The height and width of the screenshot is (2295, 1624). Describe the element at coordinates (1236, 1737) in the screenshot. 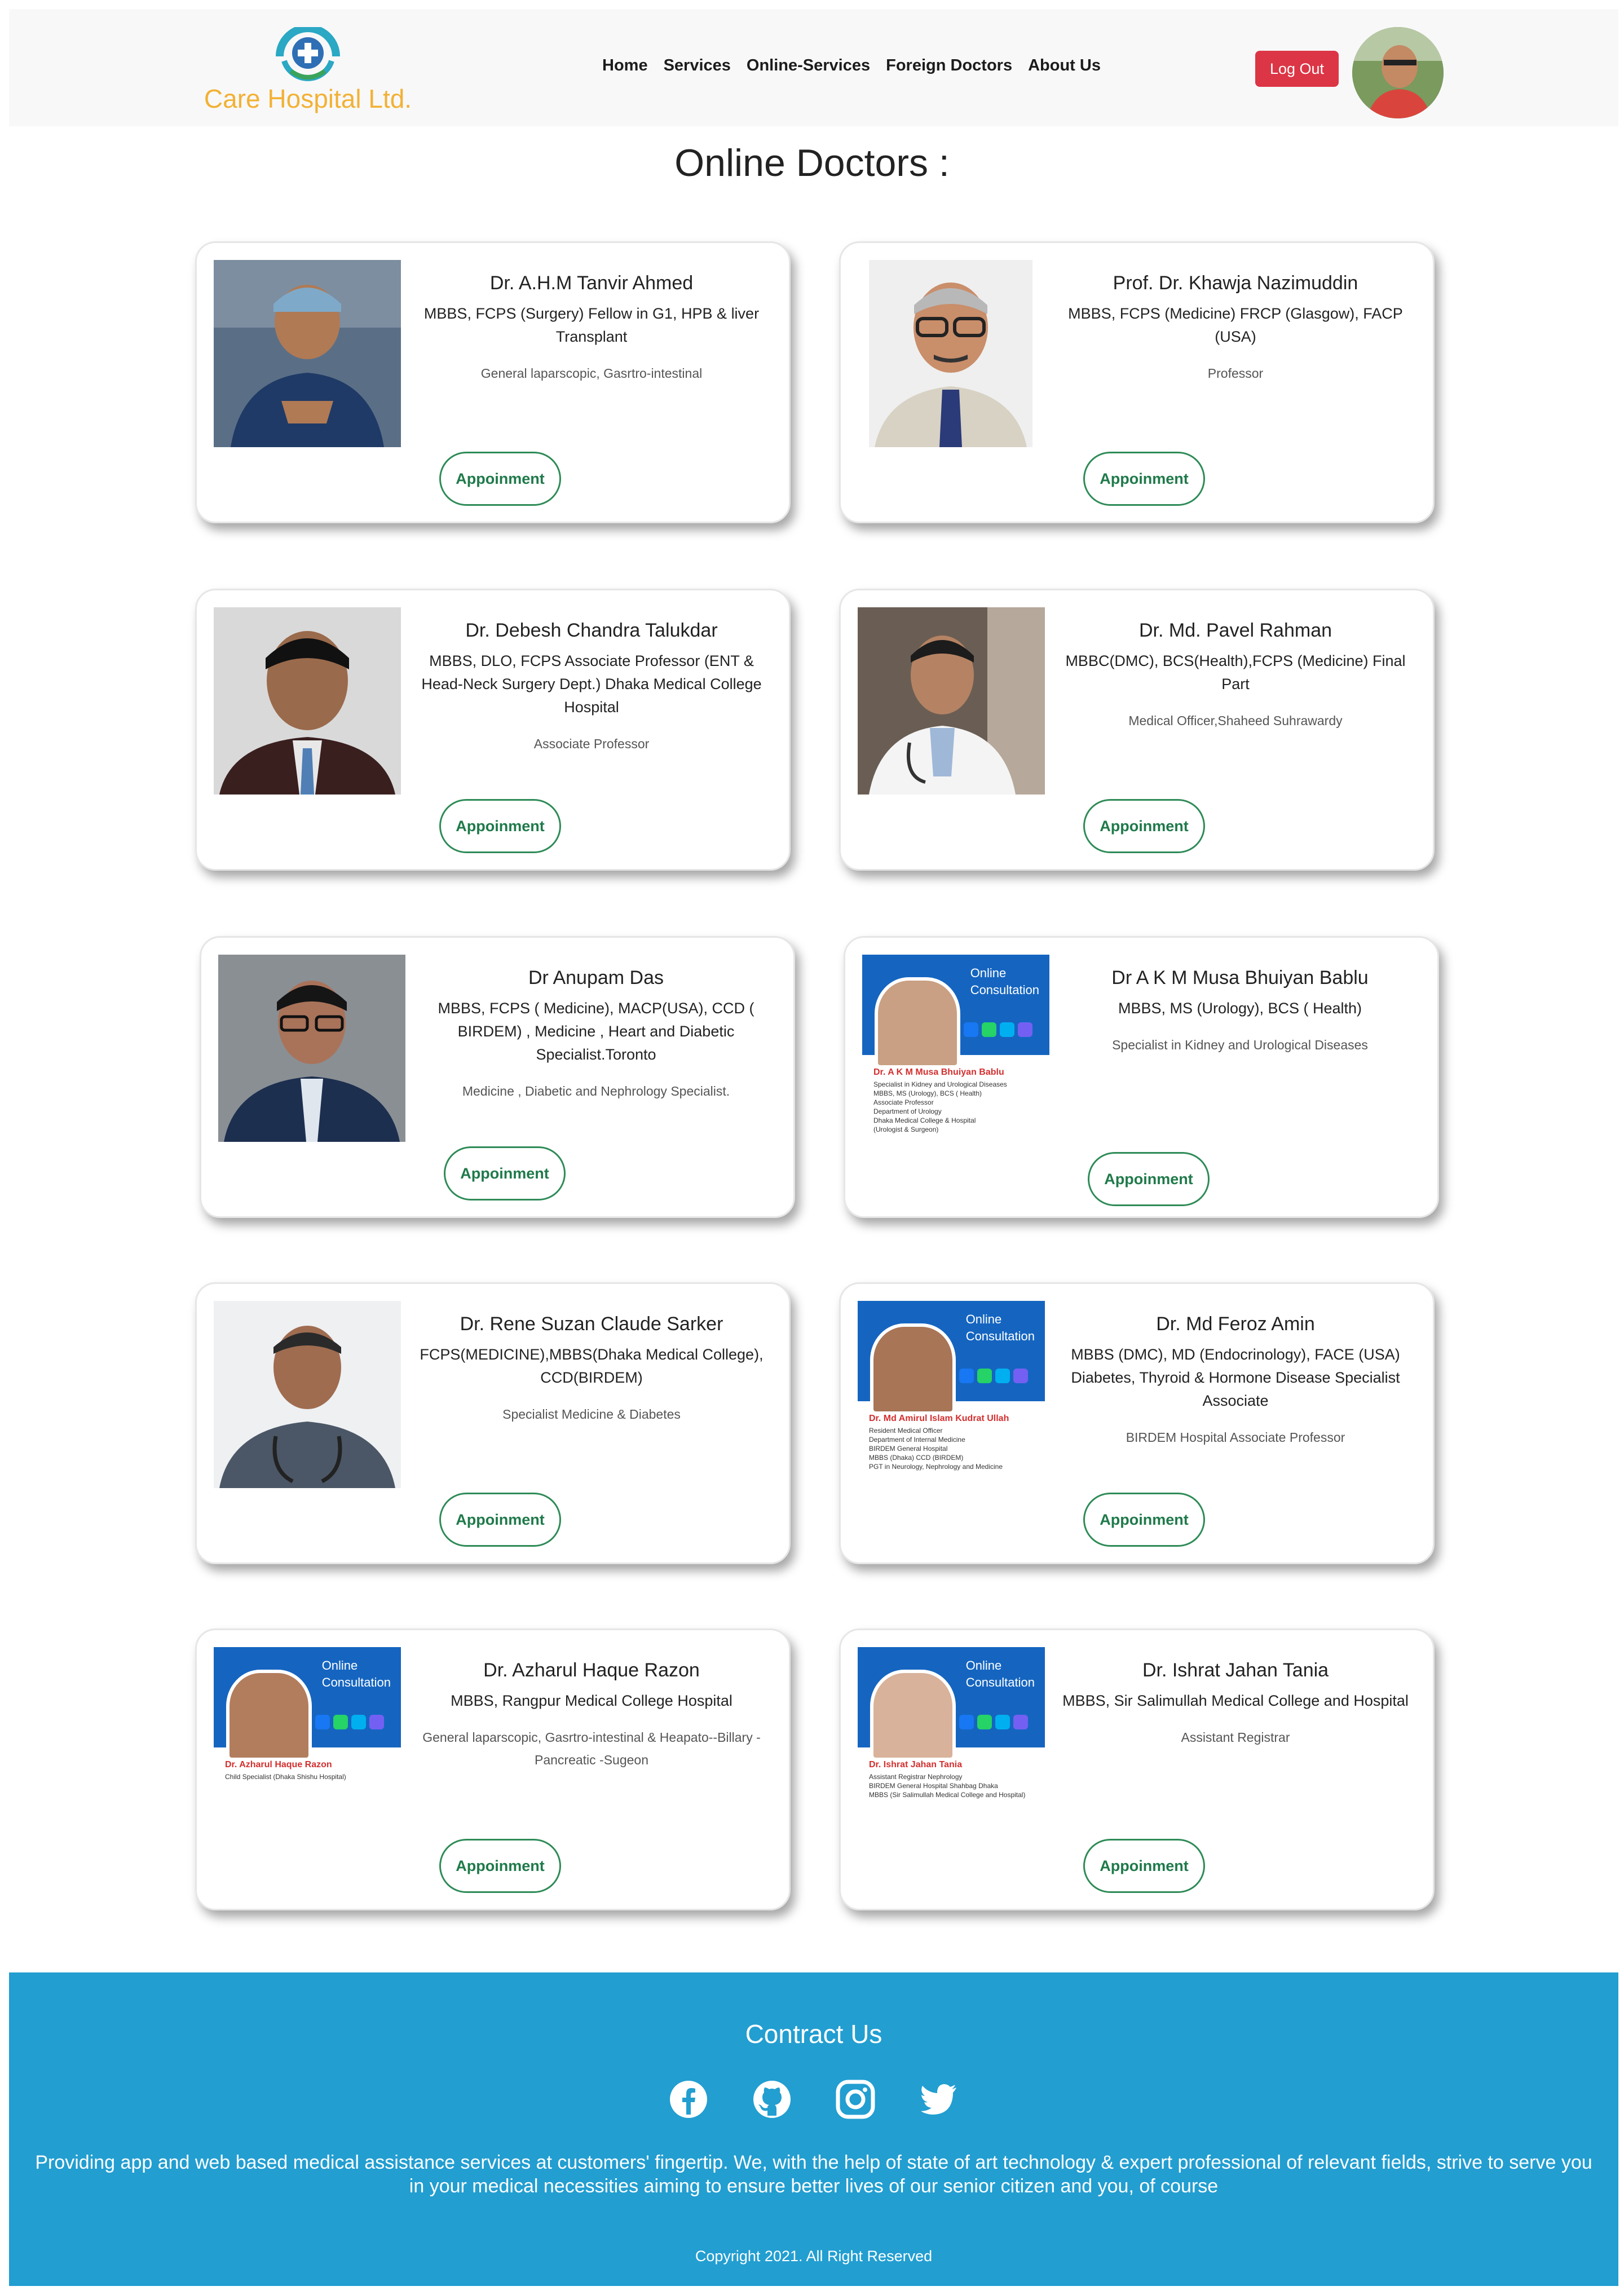

I see `doctor-specialty: Assistant Registrar` at that location.